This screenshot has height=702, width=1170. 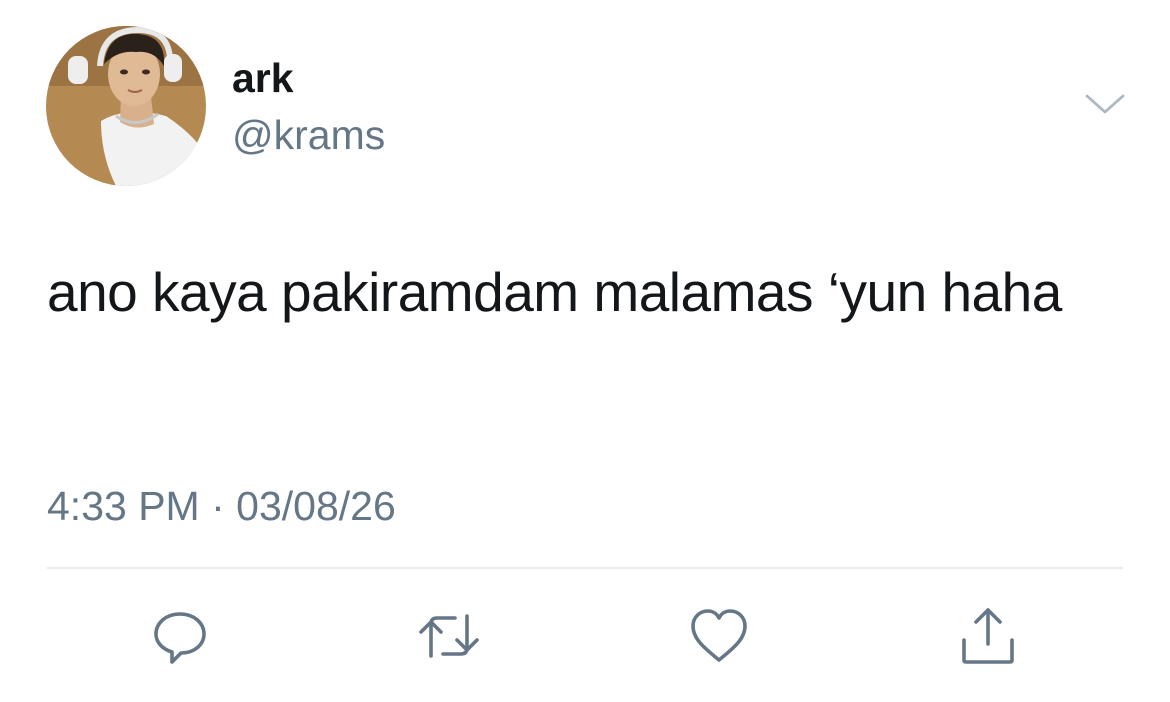 I want to click on reply-button, so click(x=180, y=636).